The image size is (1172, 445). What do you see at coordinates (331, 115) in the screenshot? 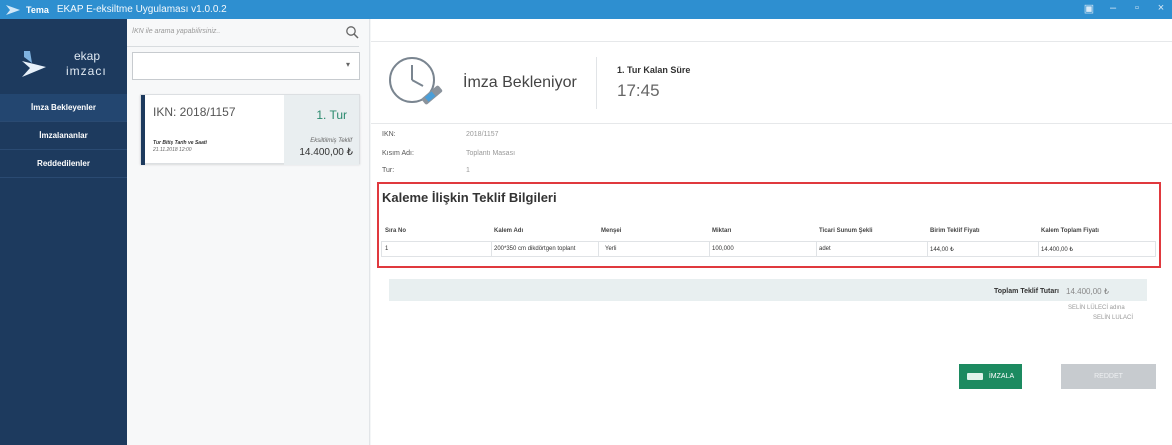
I see `card-tur: 1. Tur` at bounding box center [331, 115].